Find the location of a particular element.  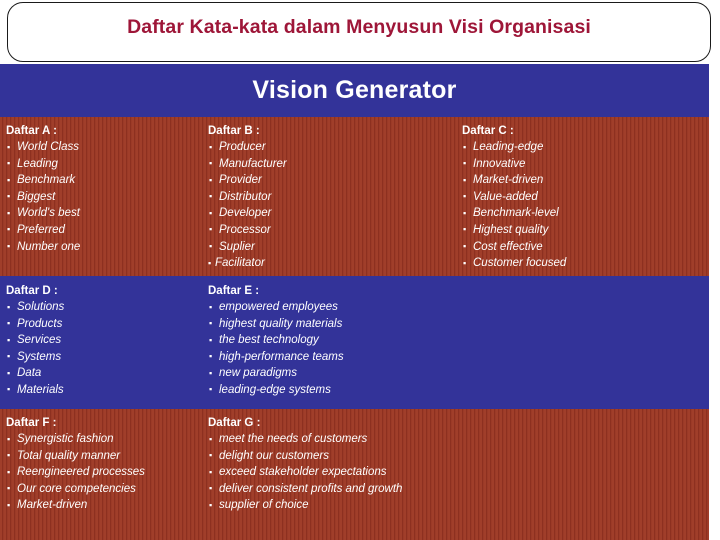

list-item: Reengineered processes is located at coordinates (75, 472).